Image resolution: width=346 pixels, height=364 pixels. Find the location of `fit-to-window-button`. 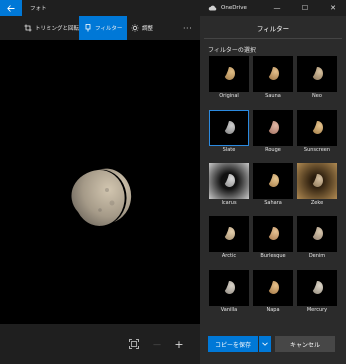

fit-to-window-button is located at coordinates (134, 344).